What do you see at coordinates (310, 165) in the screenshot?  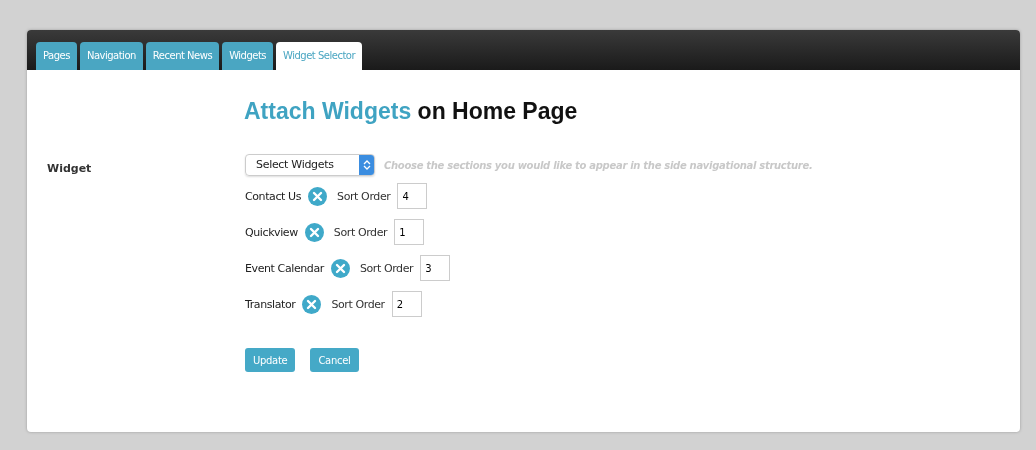 I see `select-dropdown: Select Widgets` at bounding box center [310, 165].